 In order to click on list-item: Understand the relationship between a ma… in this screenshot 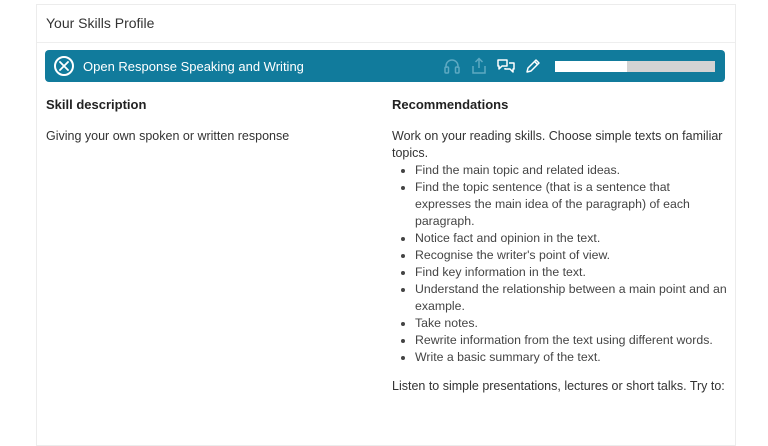, I will do `click(571, 298)`.